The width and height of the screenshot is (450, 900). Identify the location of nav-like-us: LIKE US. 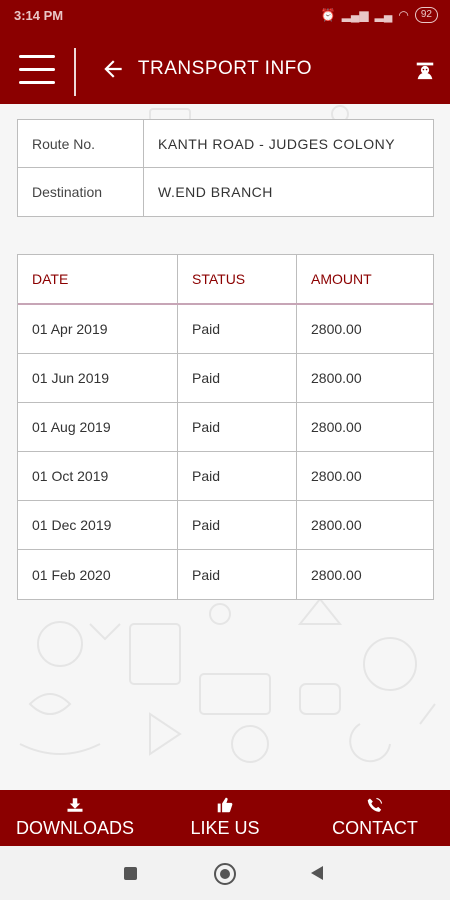
(225, 818).